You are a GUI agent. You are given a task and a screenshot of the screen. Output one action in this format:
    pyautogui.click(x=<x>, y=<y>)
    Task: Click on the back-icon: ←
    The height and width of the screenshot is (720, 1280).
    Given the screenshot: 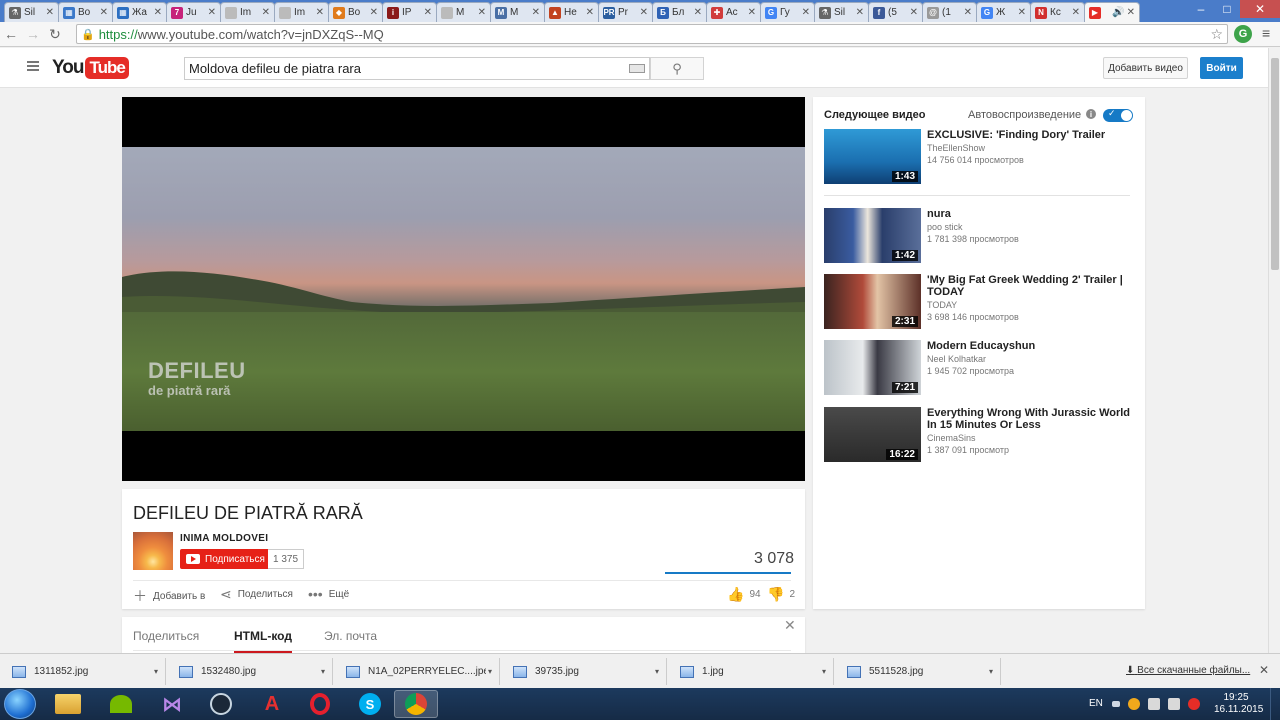 What is the action you would take?
    pyautogui.click(x=11, y=34)
    